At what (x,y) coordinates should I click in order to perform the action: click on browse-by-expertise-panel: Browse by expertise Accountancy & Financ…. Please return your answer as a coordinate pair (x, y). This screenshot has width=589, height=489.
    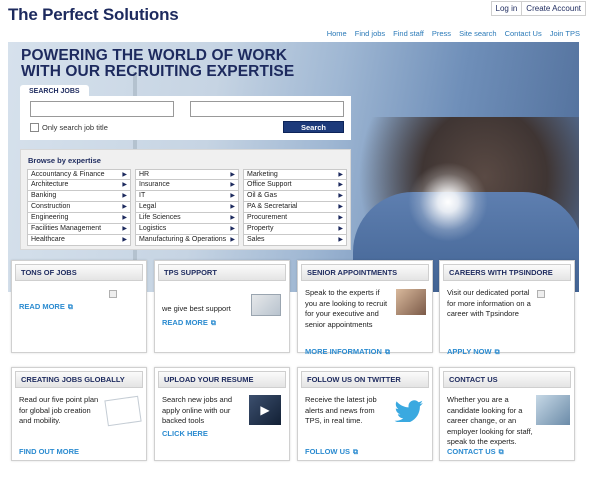
    Looking at the image, I should click on (185, 199).